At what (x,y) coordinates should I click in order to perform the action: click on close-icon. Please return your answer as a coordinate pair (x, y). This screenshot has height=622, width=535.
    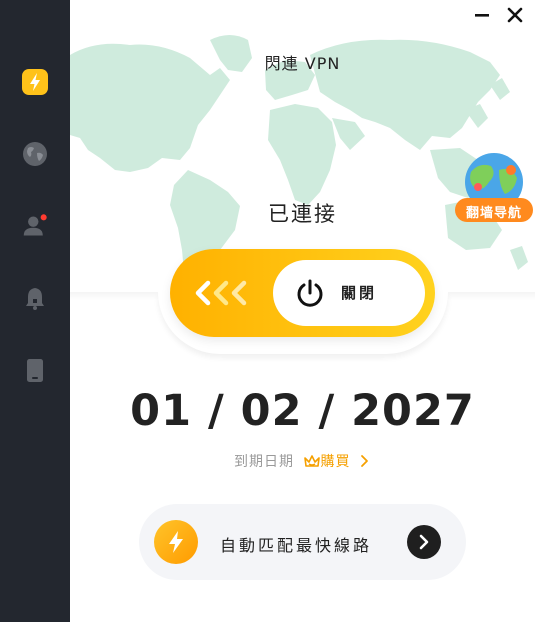
    Looking at the image, I should click on (515, 15).